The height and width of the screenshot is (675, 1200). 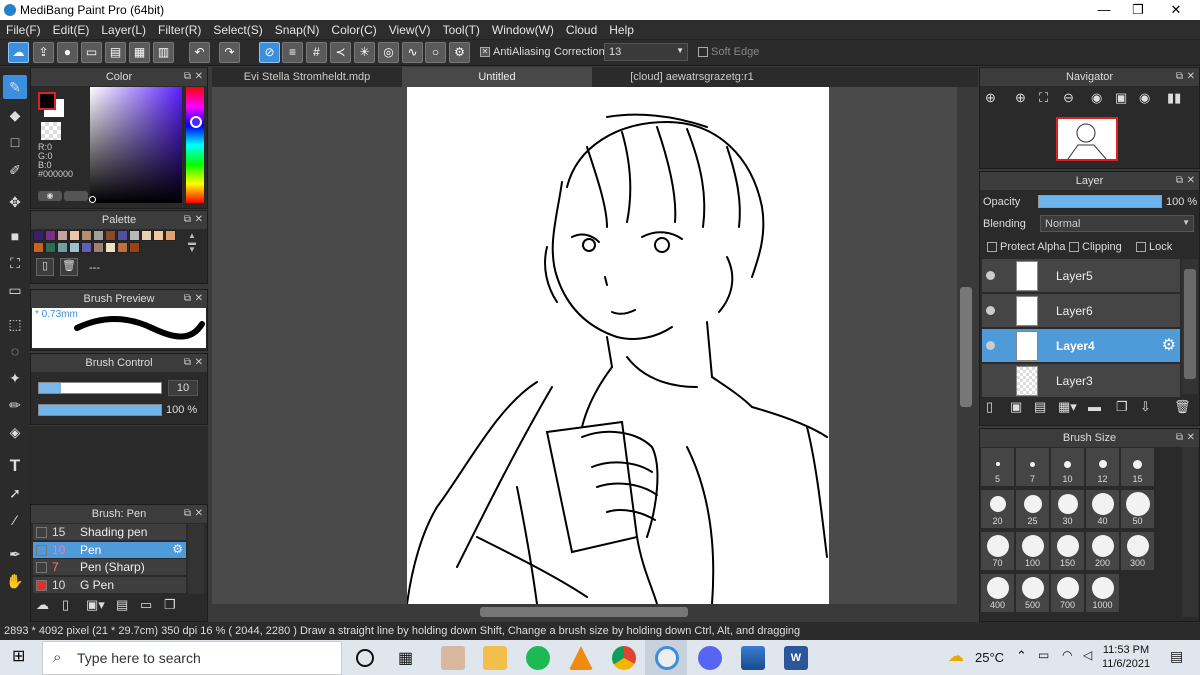 I want to click on color-option-button, so click(x=76, y=196).